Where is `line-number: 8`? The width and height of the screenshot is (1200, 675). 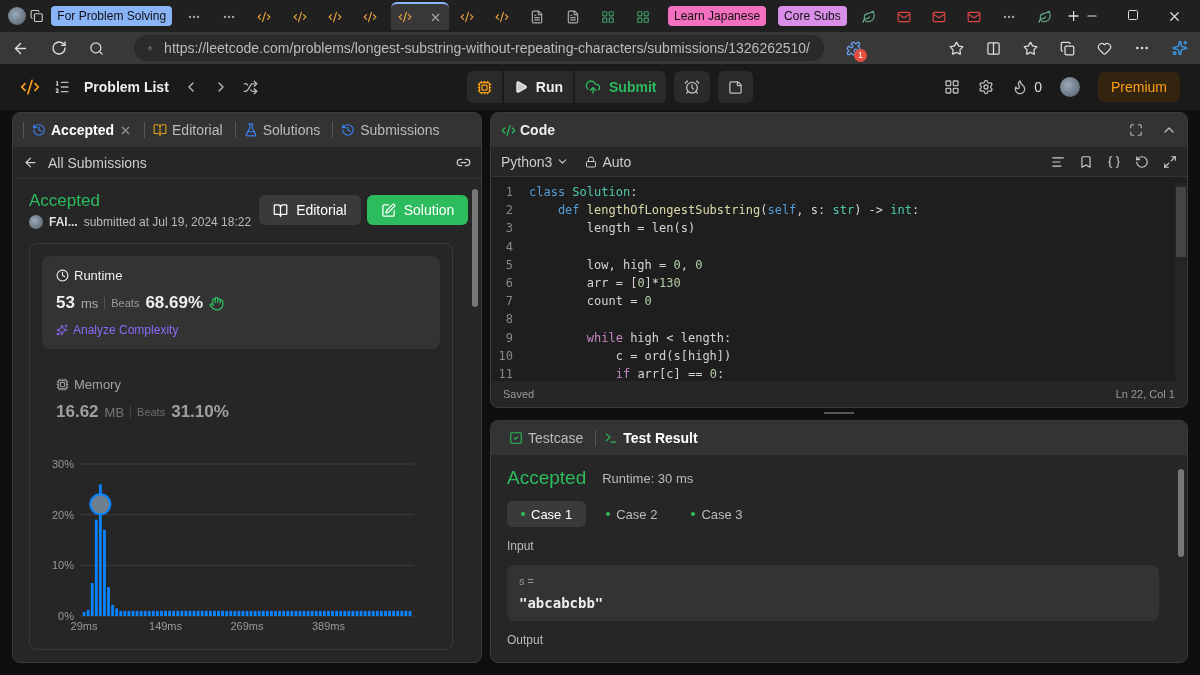 line-number: 8 is located at coordinates (509, 319).